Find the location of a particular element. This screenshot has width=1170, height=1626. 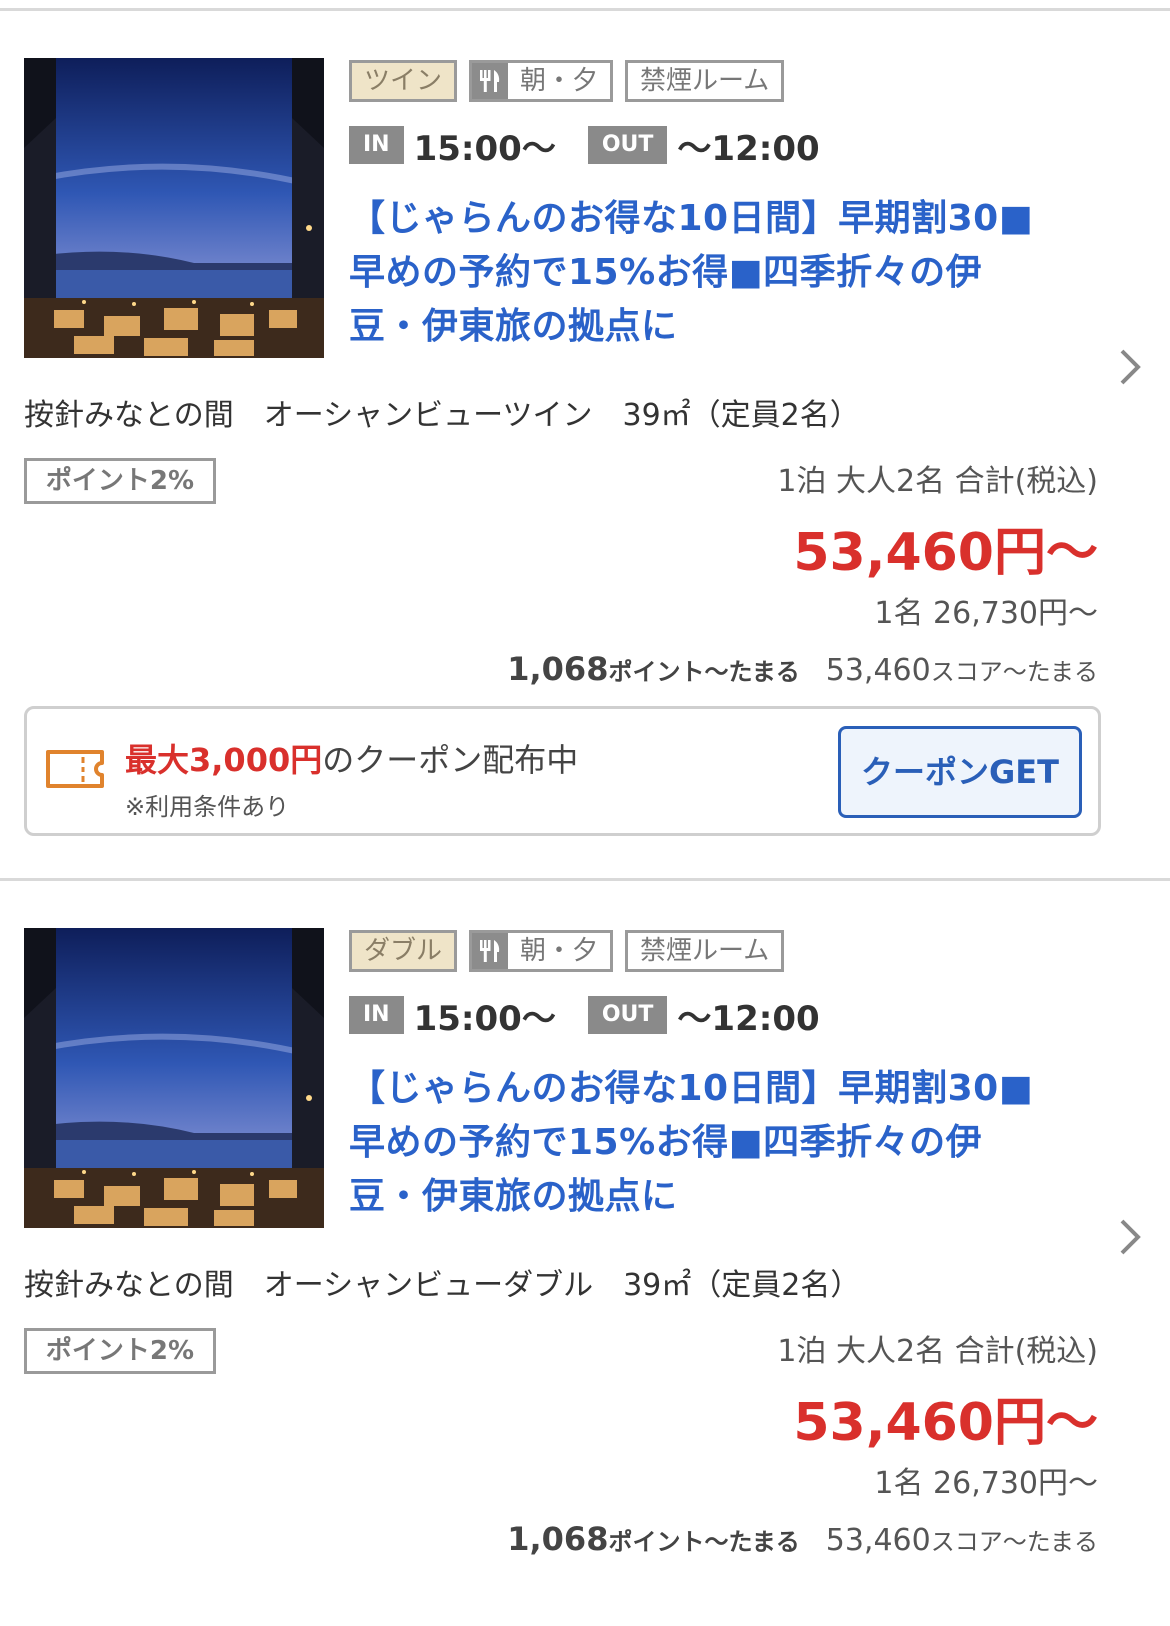

plan-tags: ツイン 朝・夕 禁煙ルーム is located at coordinates (567, 81).